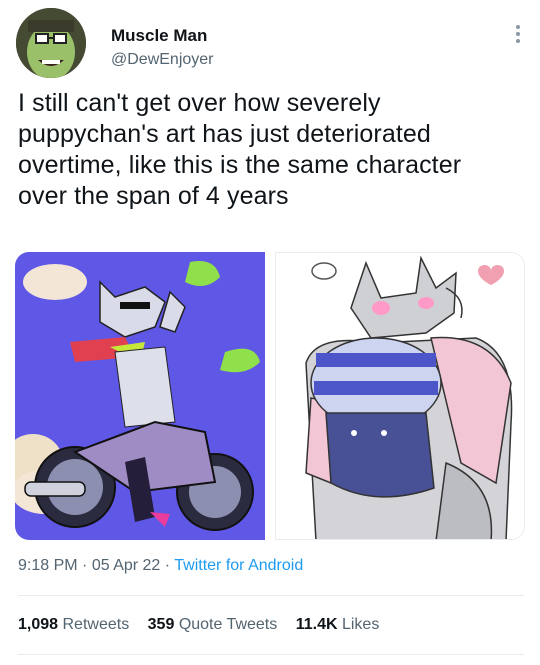 This screenshot has height=665, width=540. Describe the element at coordinates (270, 43) in the screenshot. I see `tweet-header: Muscle Man @DewEnjoyer` at that location.